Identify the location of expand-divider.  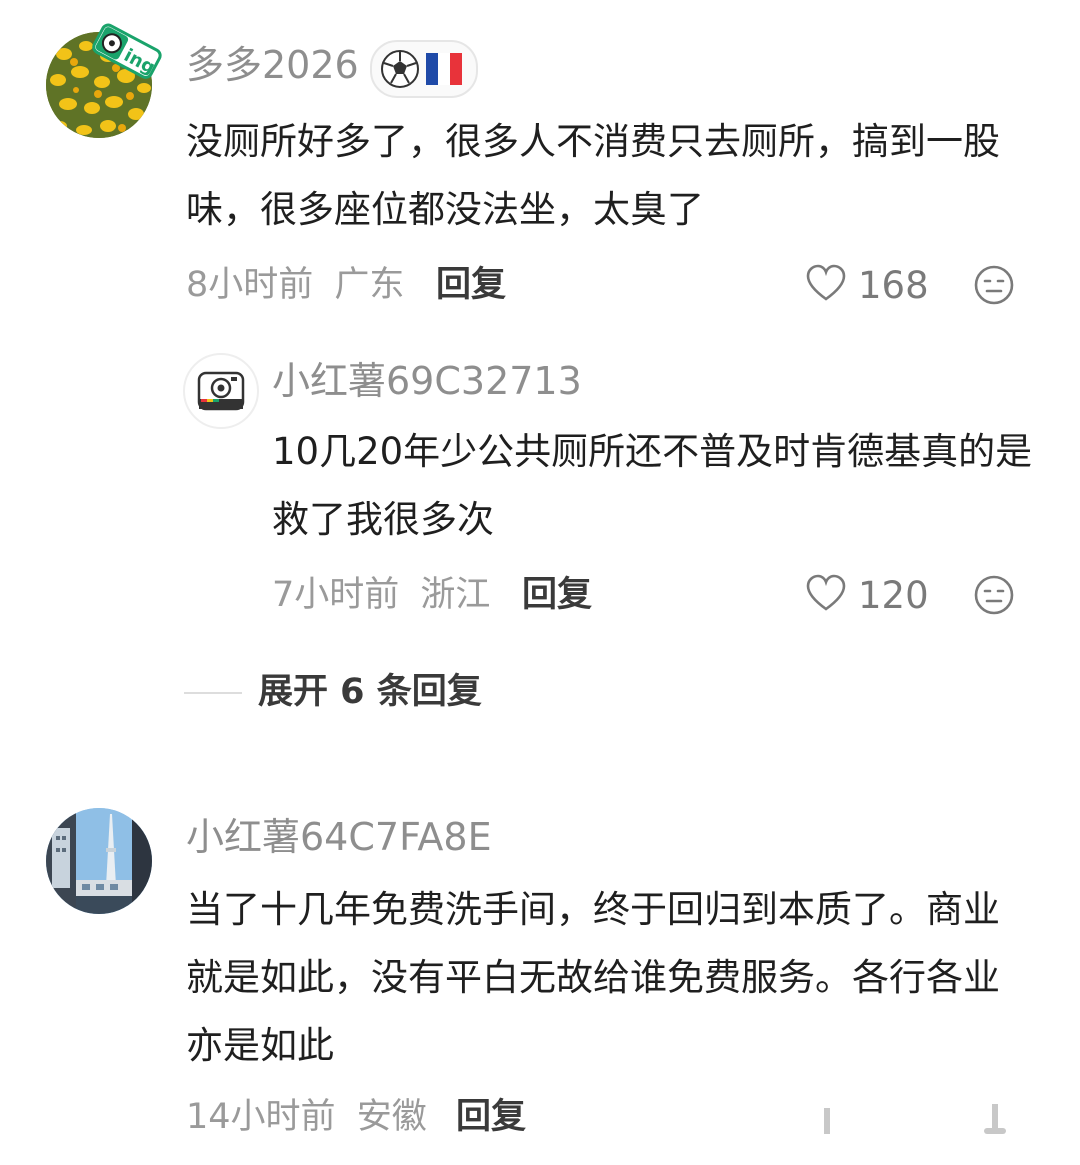
(213, 693).